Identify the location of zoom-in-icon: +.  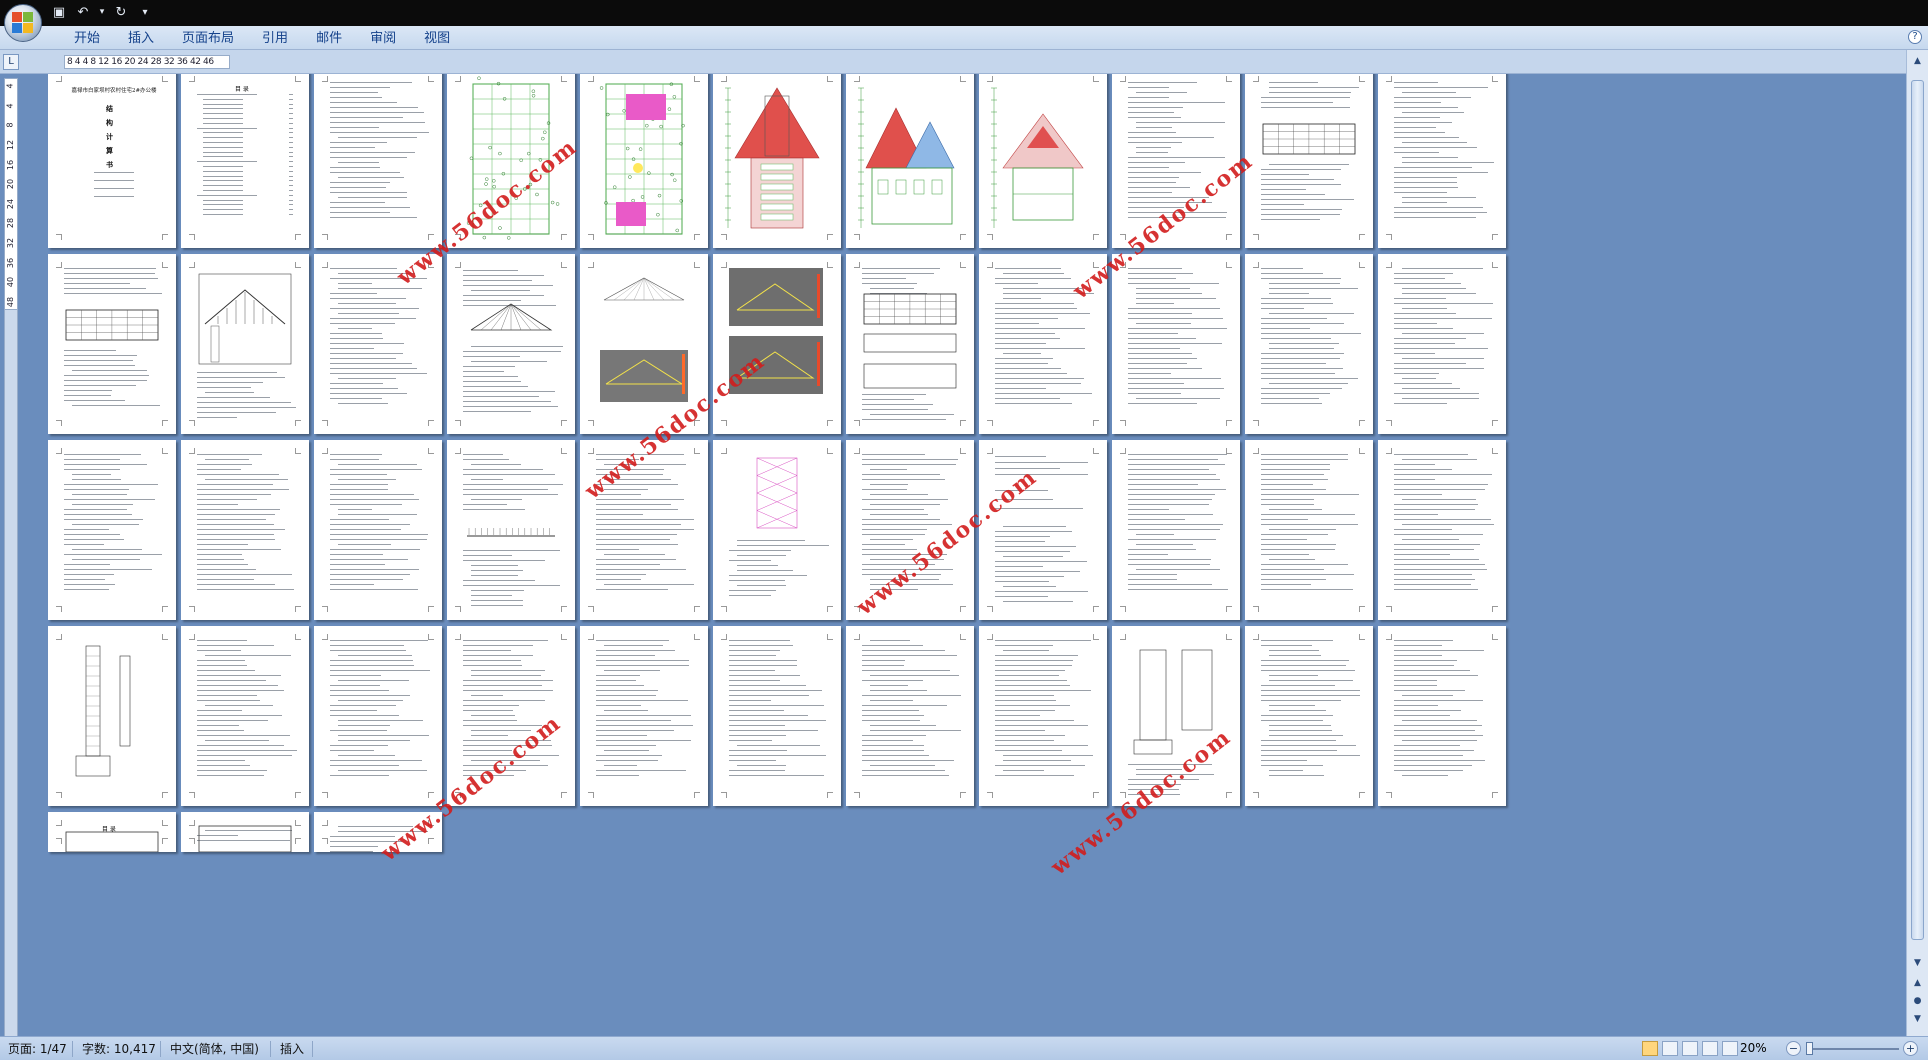
(1910, 1048).